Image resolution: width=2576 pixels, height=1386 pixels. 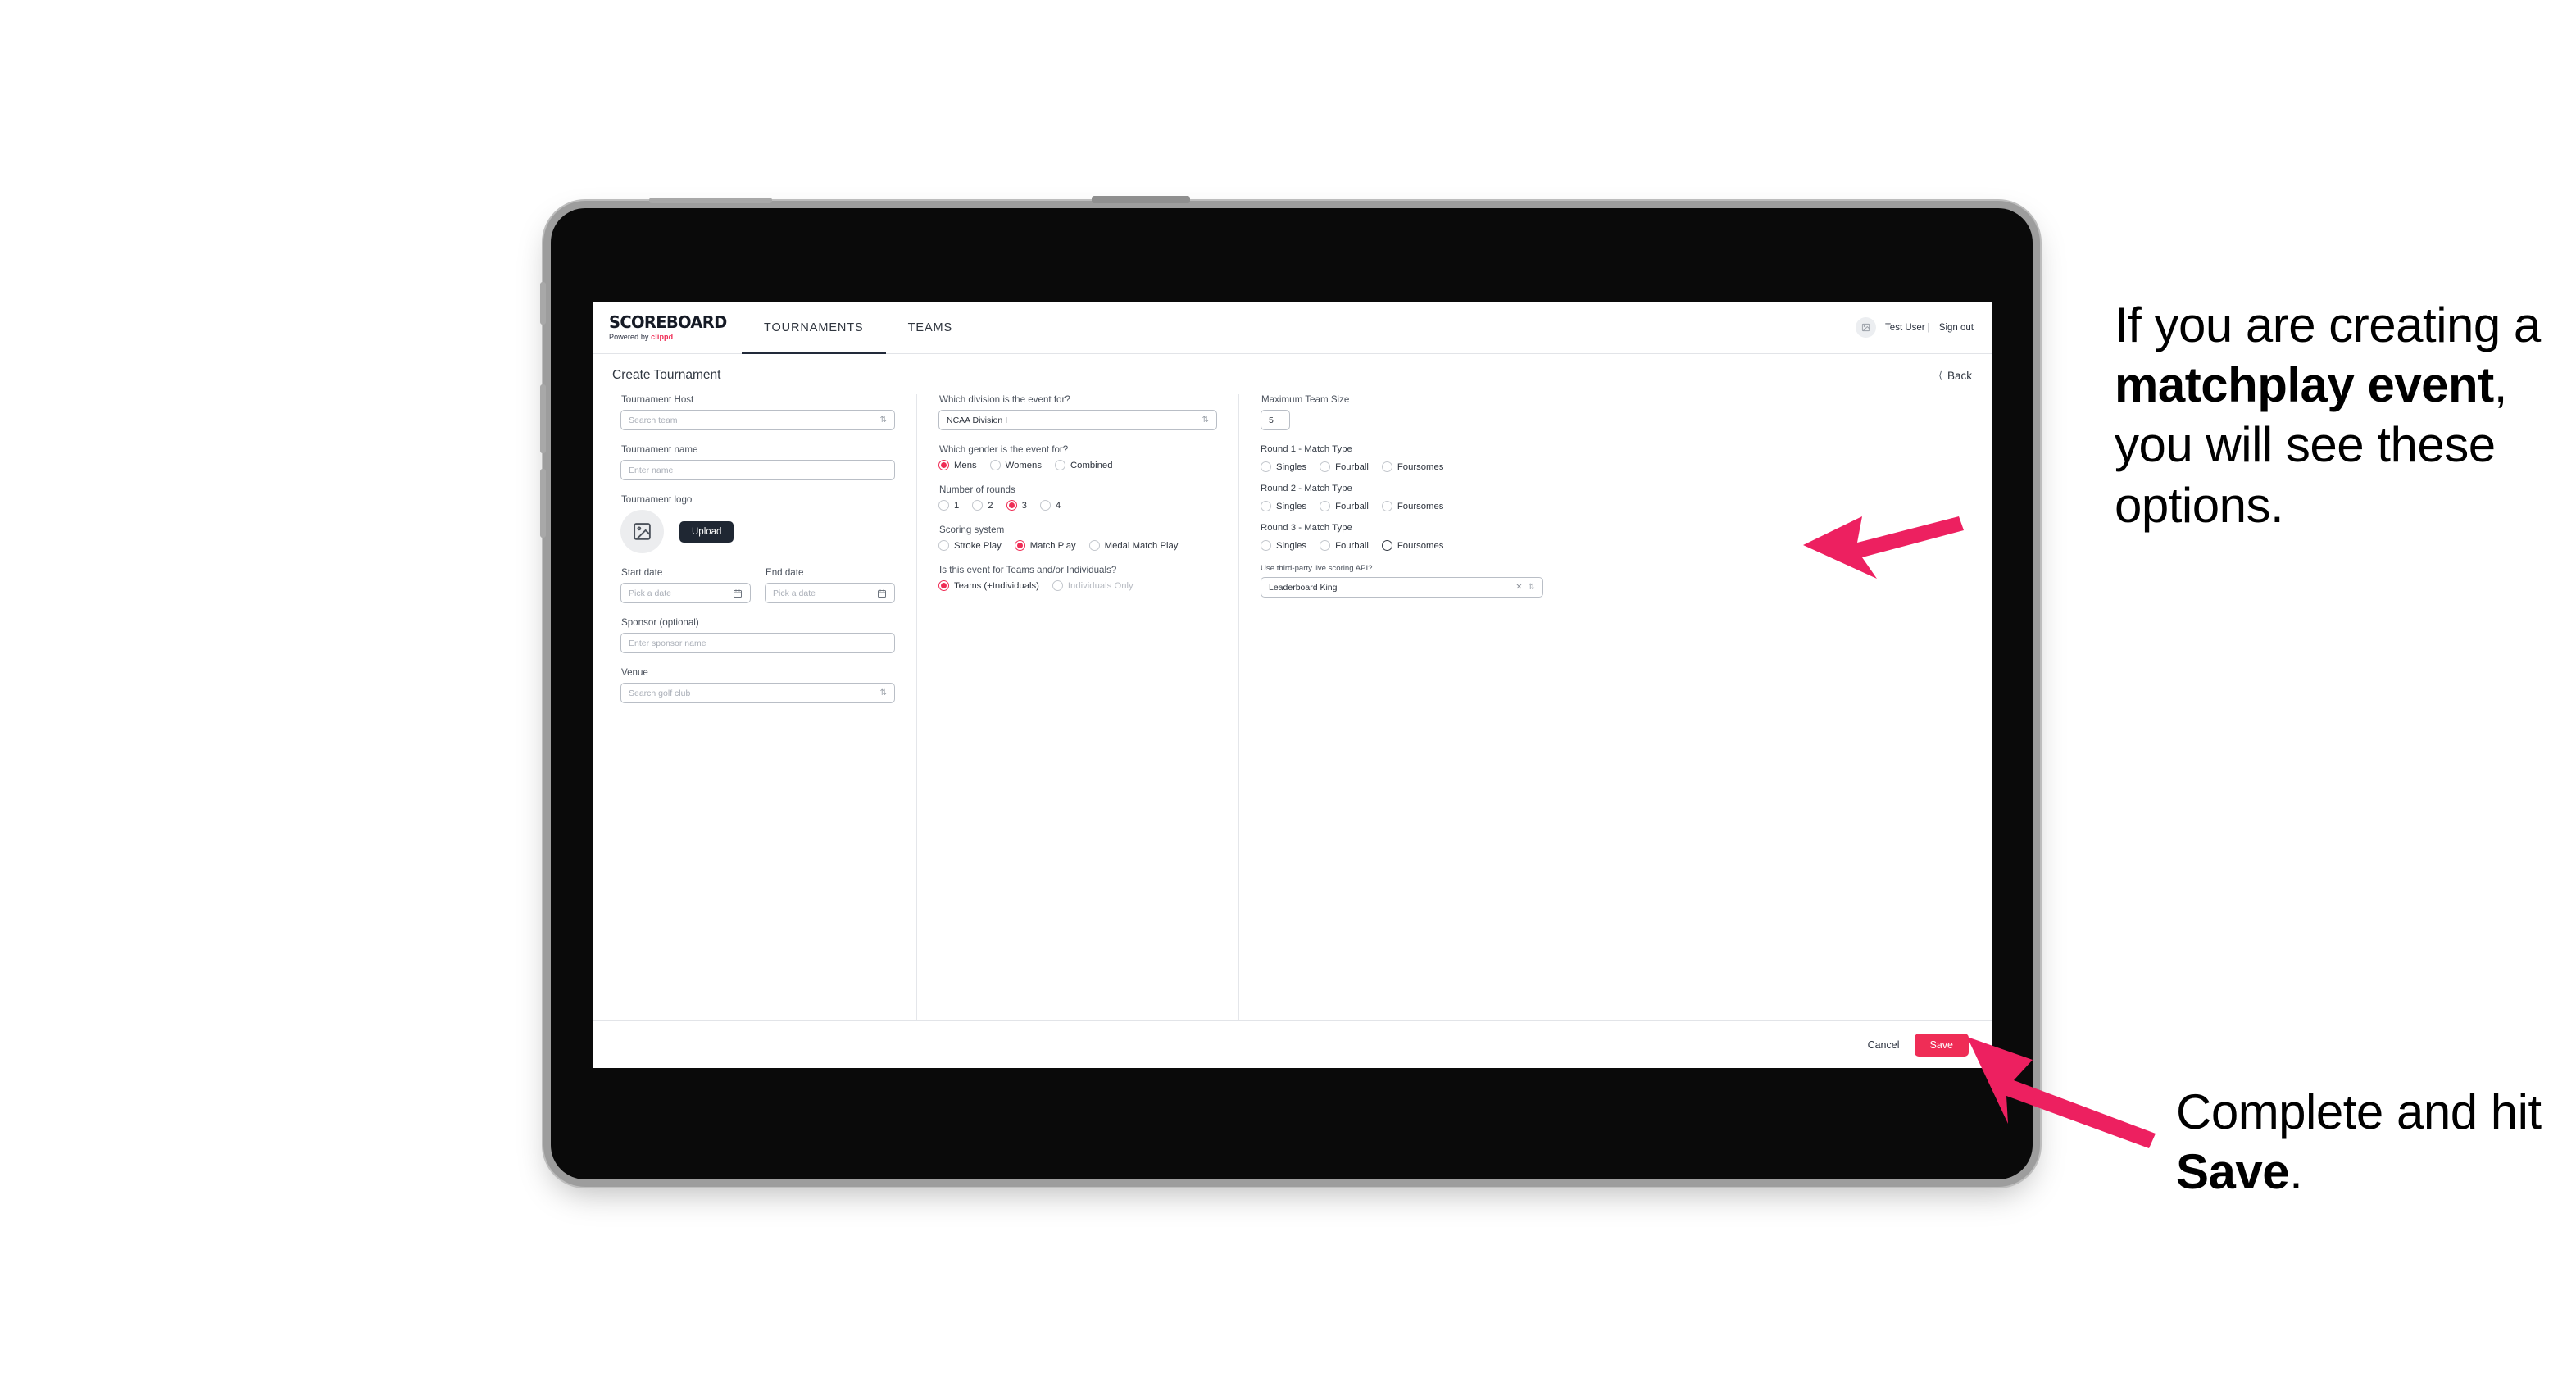 I want to click on radio-rounds-3: 3, so click(x=1016, y=505).